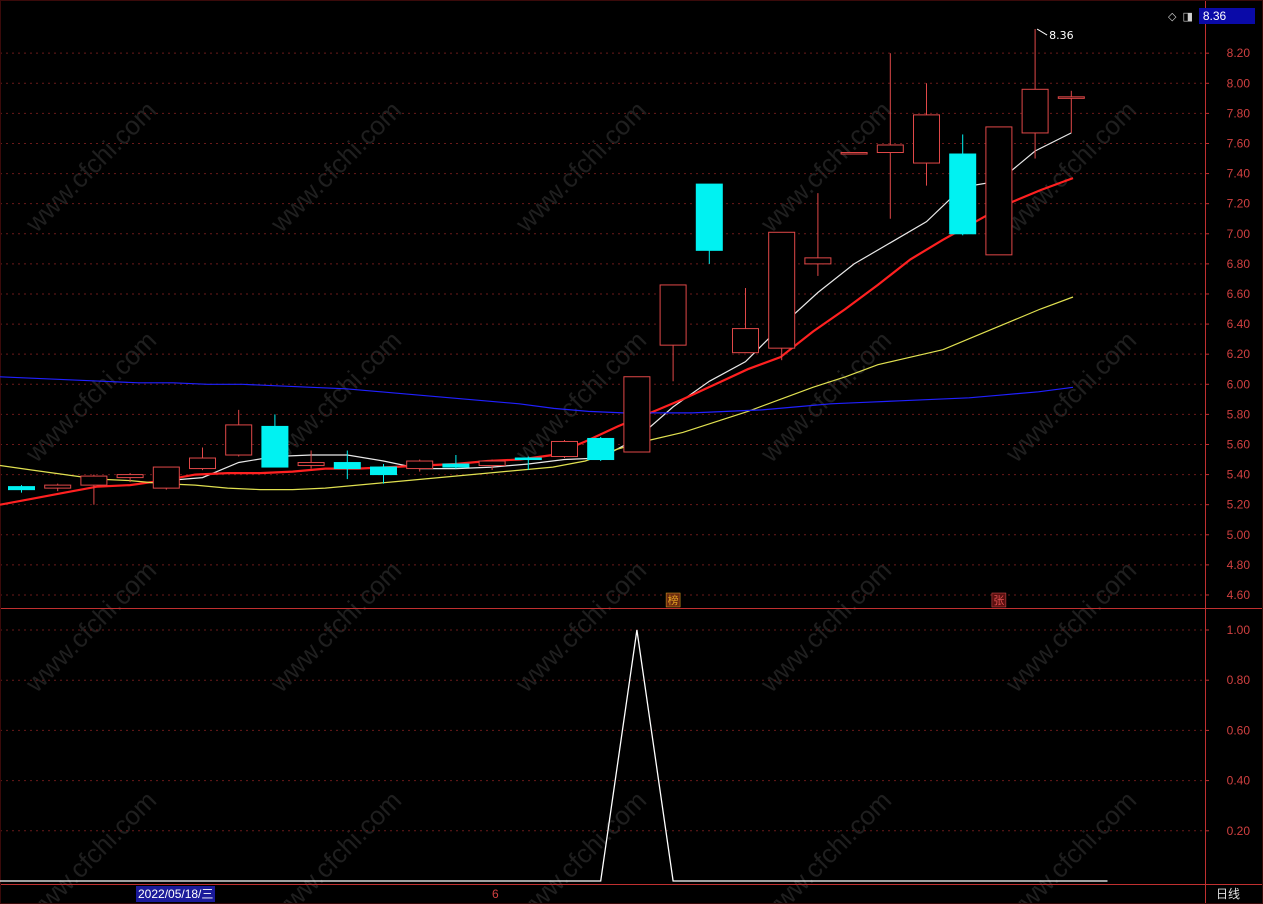  Describe the element at coordinates (1239, 595) in the screenshot. I see `y-tick-label: 4.60` at that location.